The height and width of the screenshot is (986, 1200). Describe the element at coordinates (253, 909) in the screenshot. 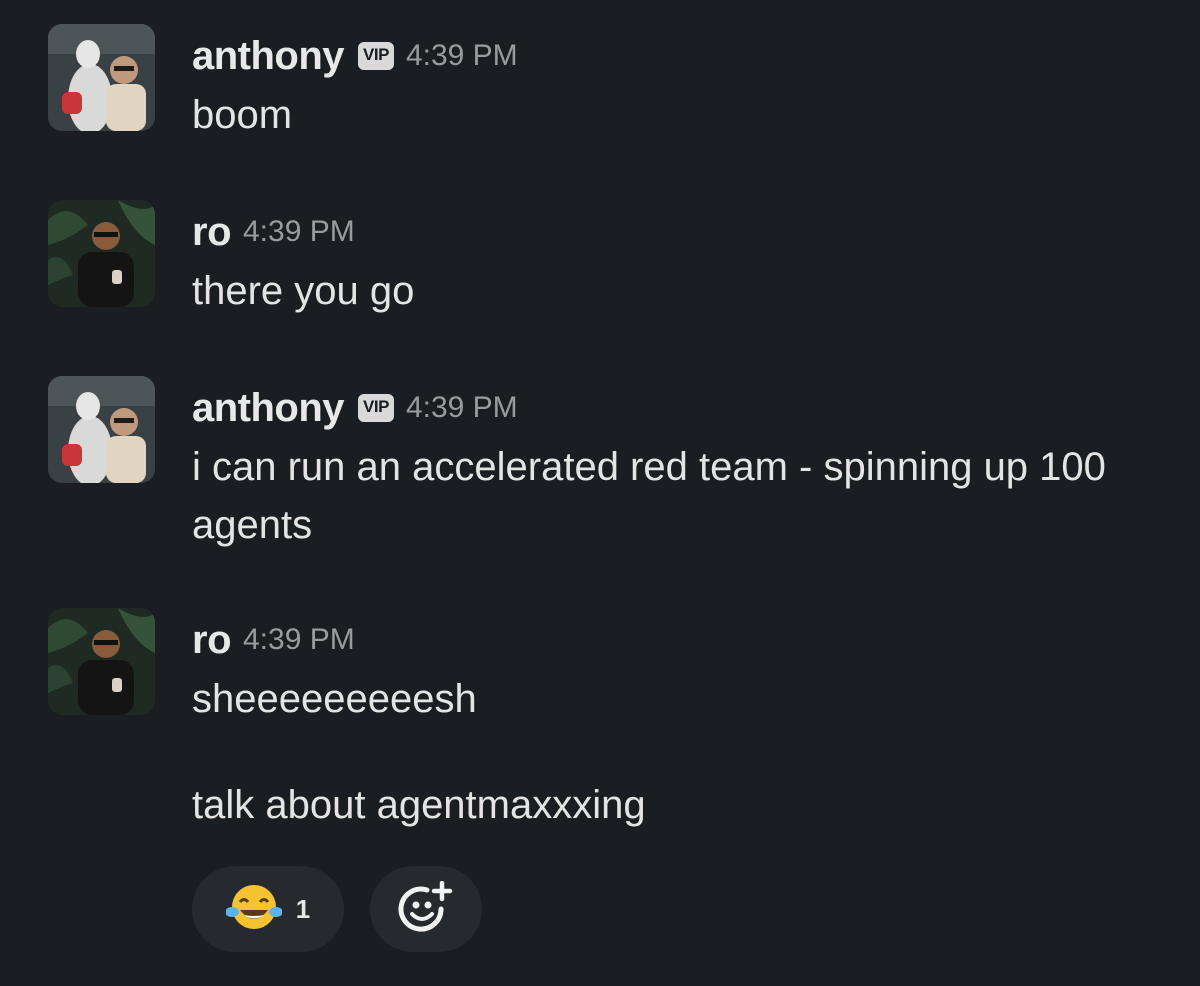

I see `face-with-tears-of-joy-icon` at that location.